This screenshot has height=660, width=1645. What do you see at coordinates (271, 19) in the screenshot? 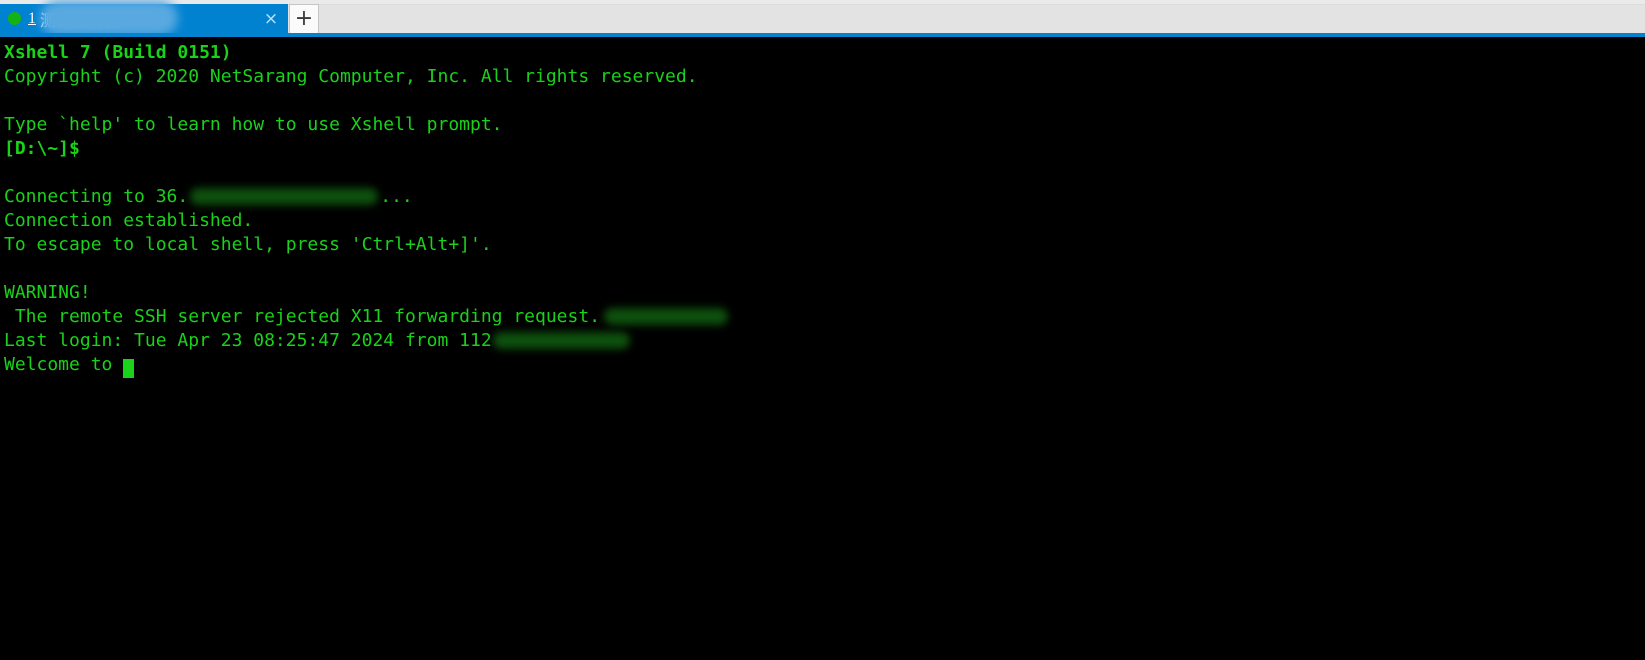
I see `close-icon: ×` at bounding box center [271, 19].